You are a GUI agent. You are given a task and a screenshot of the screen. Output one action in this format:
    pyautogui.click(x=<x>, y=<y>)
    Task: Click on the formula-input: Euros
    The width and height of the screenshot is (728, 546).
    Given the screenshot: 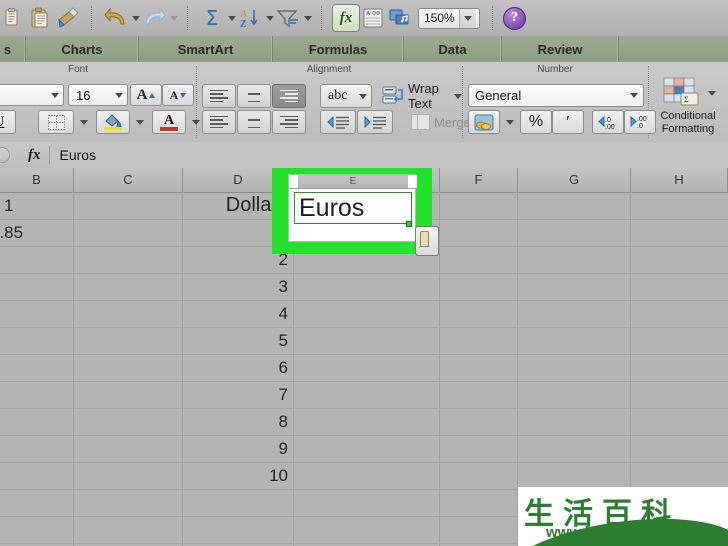 What is the action you would take?
    pyautogui.click(x=388, y=155)
    